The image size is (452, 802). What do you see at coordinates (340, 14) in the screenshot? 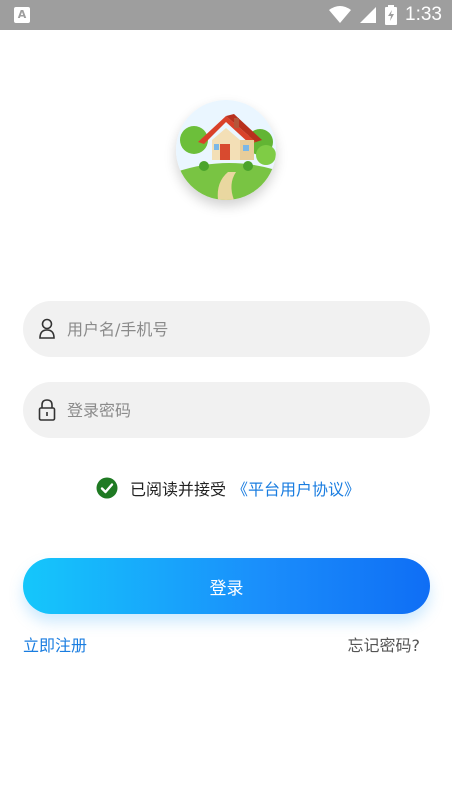
I see `wifi-icon` at bounding box center [340, 14].